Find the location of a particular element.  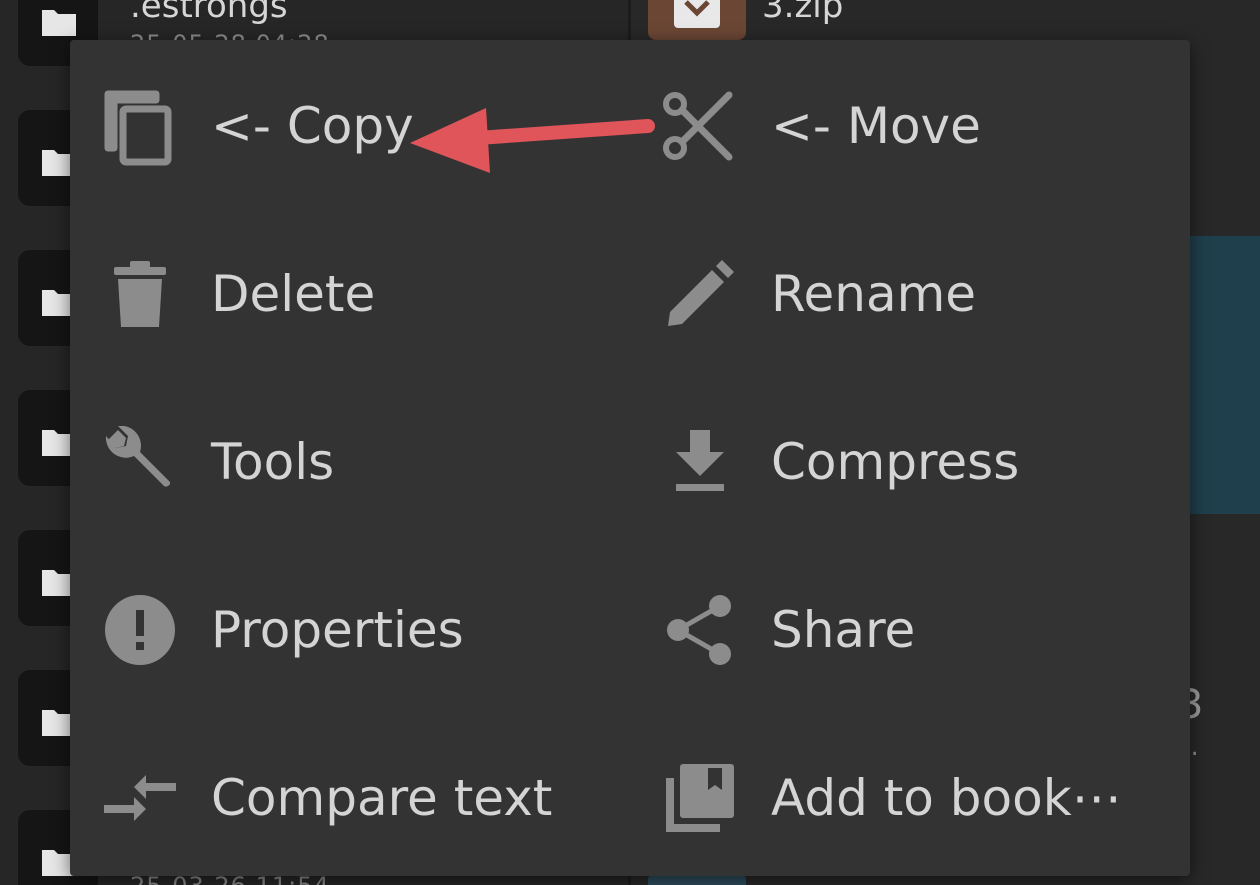

menu-item-add-to-bookmarks: Add to book⋯ is located at coordinates (900, 798).